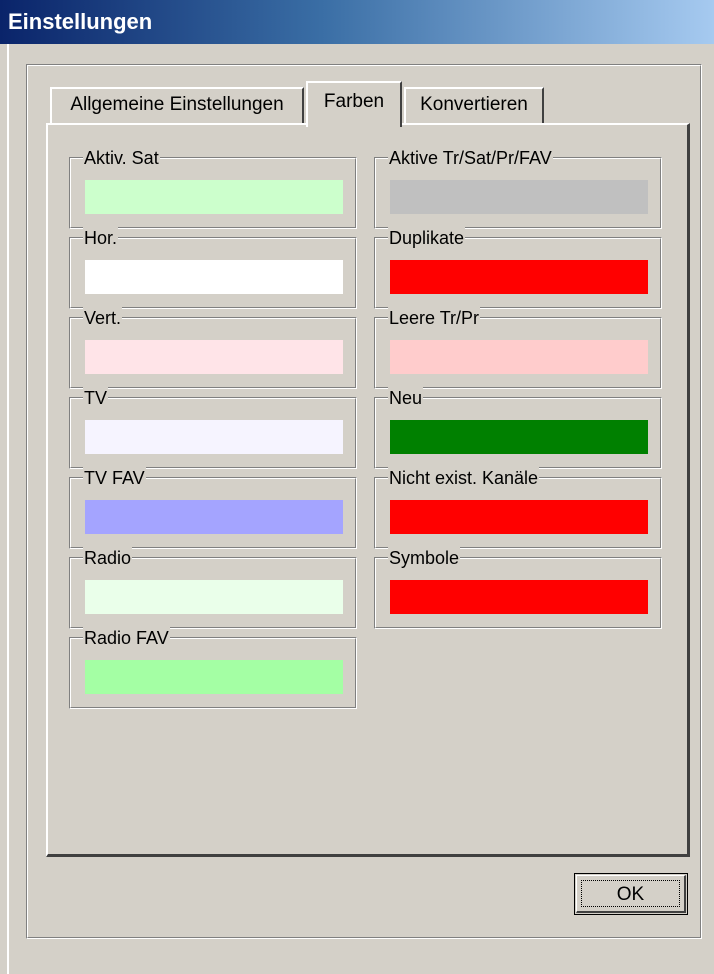  I want to click on color-group-label: Radio FAV, so click(126, 638).